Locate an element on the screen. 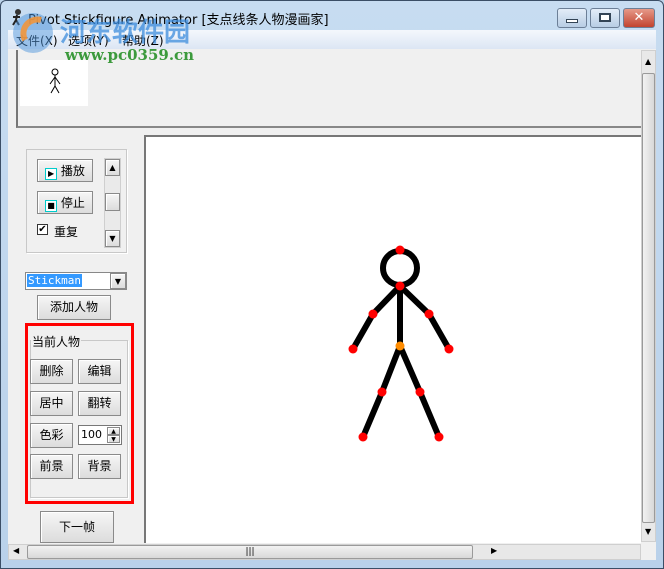  size-down-icon: ▼ is located at coordinates (113, 439).